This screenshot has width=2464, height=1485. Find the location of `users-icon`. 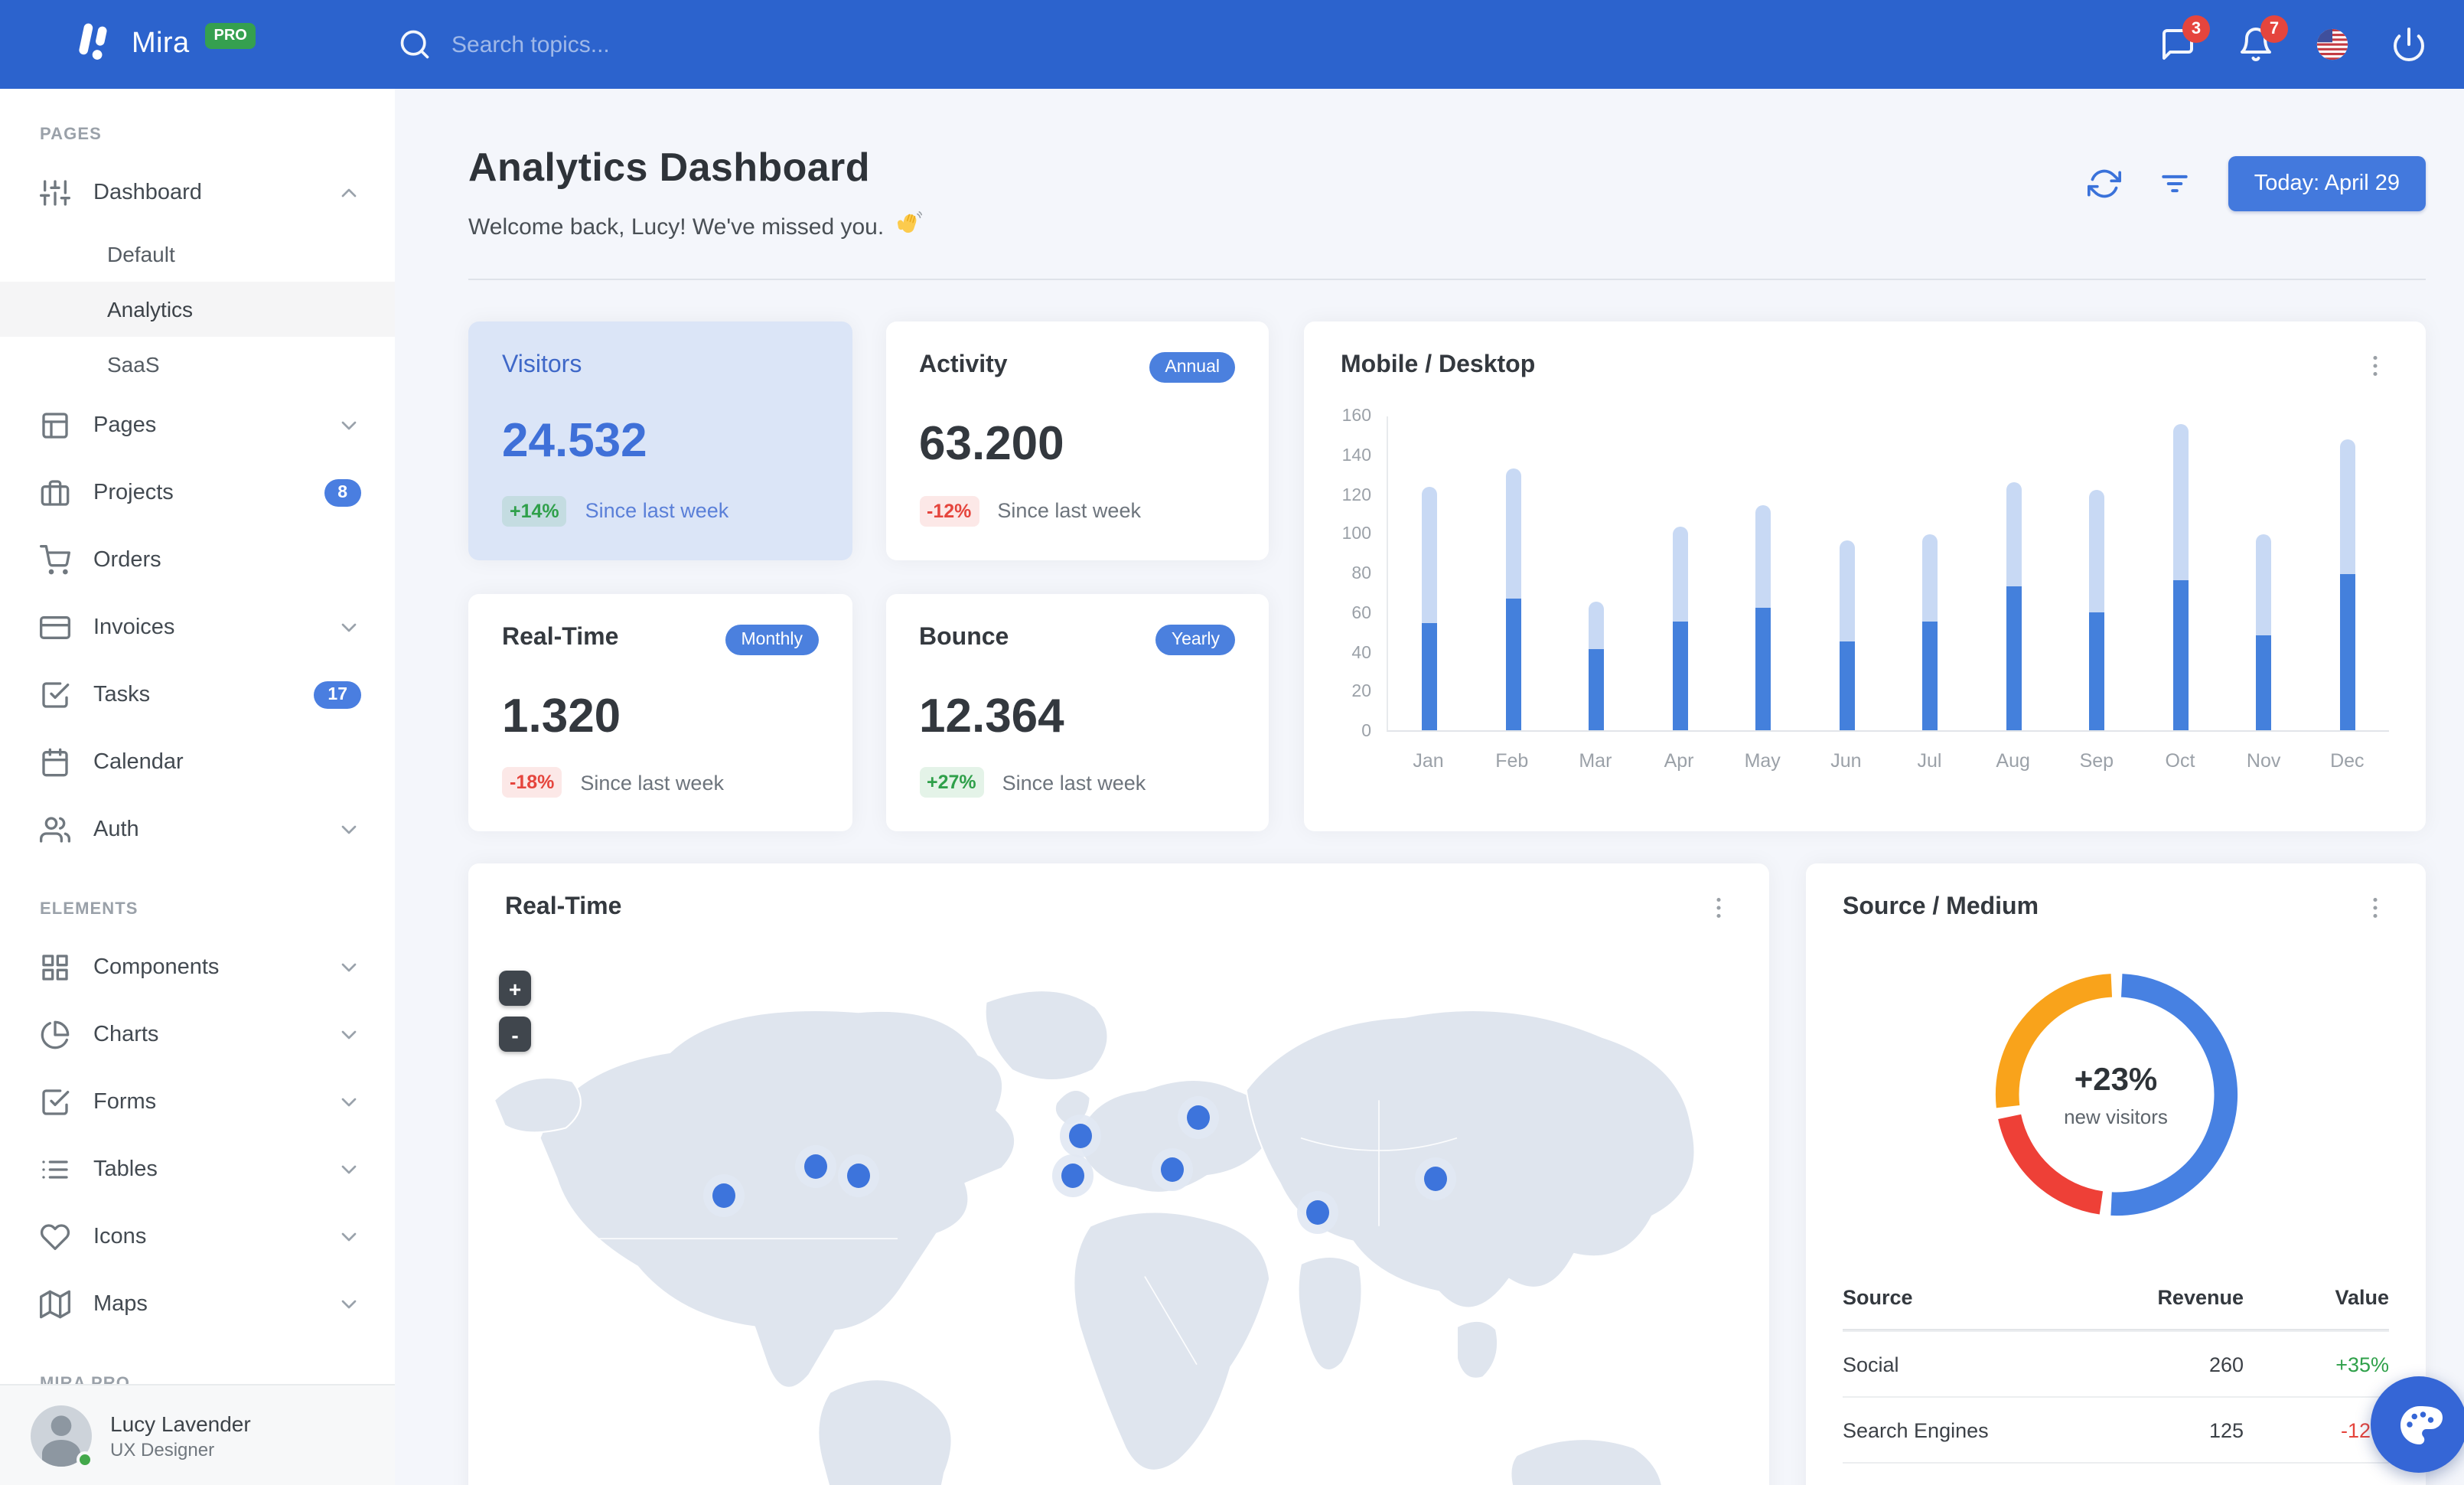

users-icon is located at coordinates (56, 829).